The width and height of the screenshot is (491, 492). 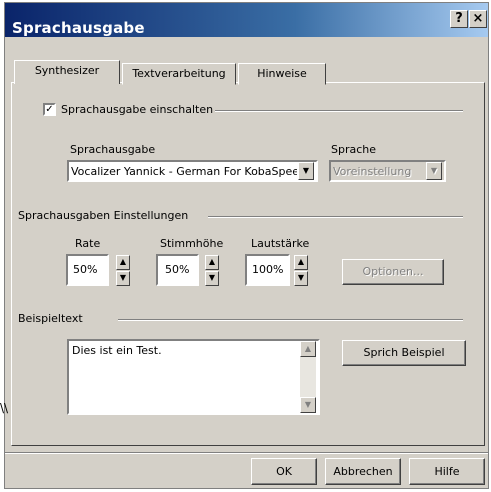 I want to click on close-button: ×, so click(x=478, y=19).